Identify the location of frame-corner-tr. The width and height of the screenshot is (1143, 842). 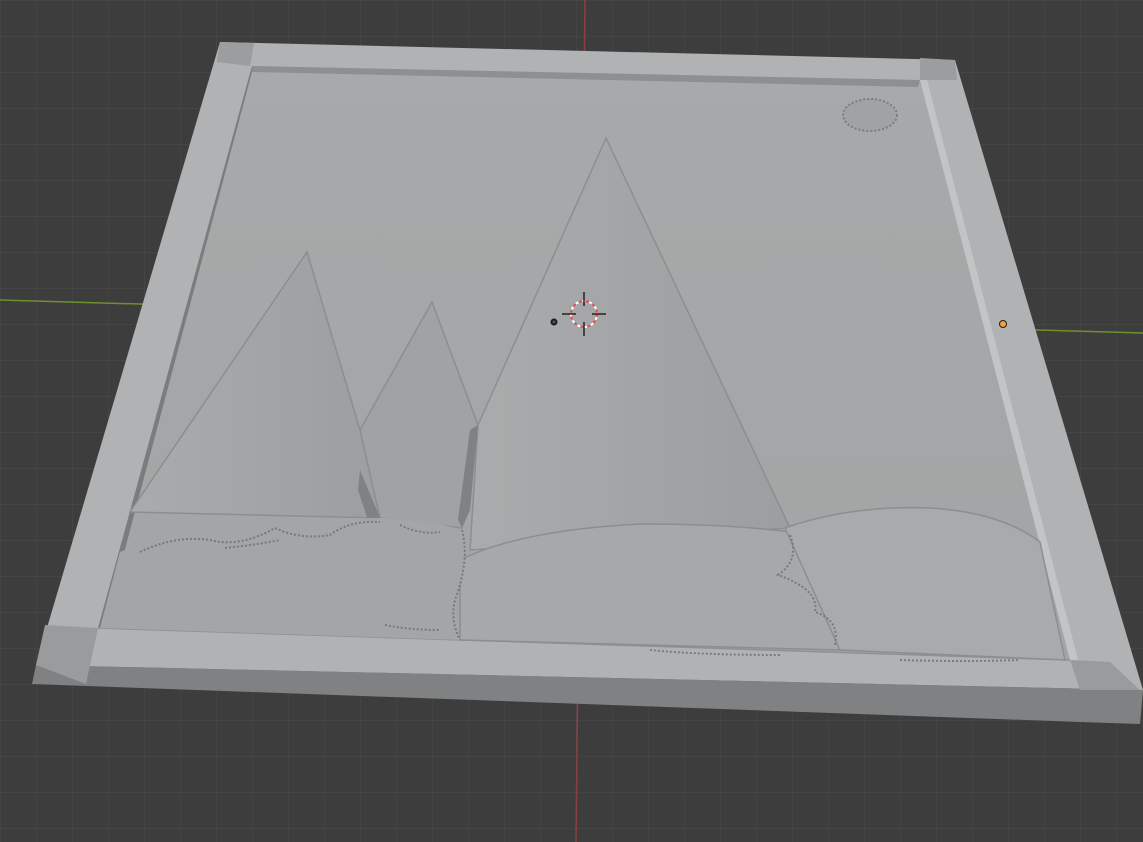
(938, 69).